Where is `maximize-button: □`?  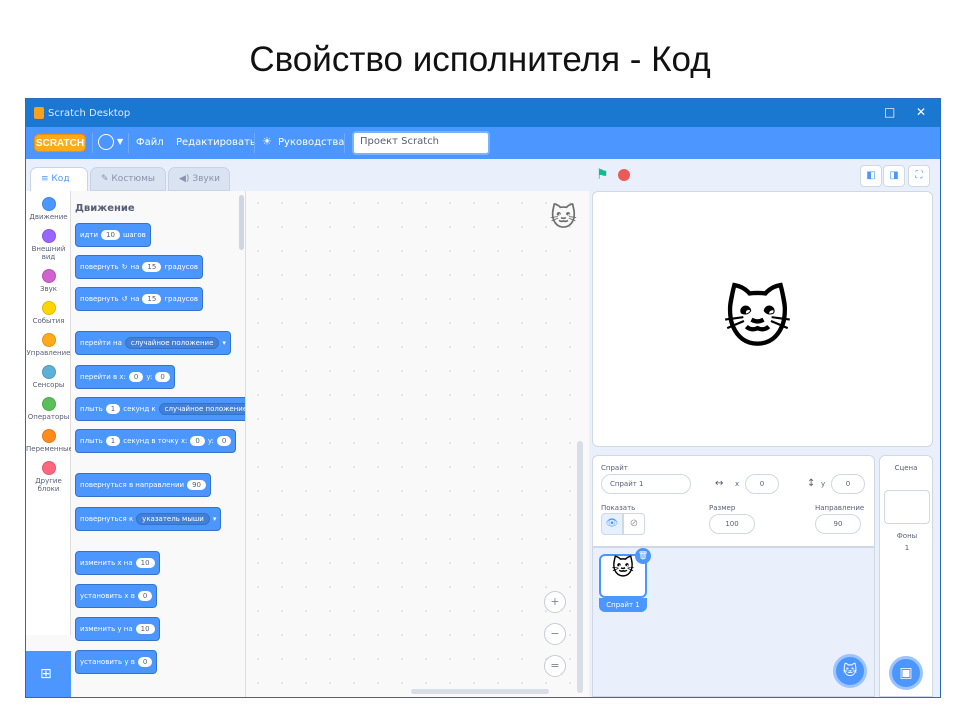
maximize-button: □ is located at coordinates (889, 112).